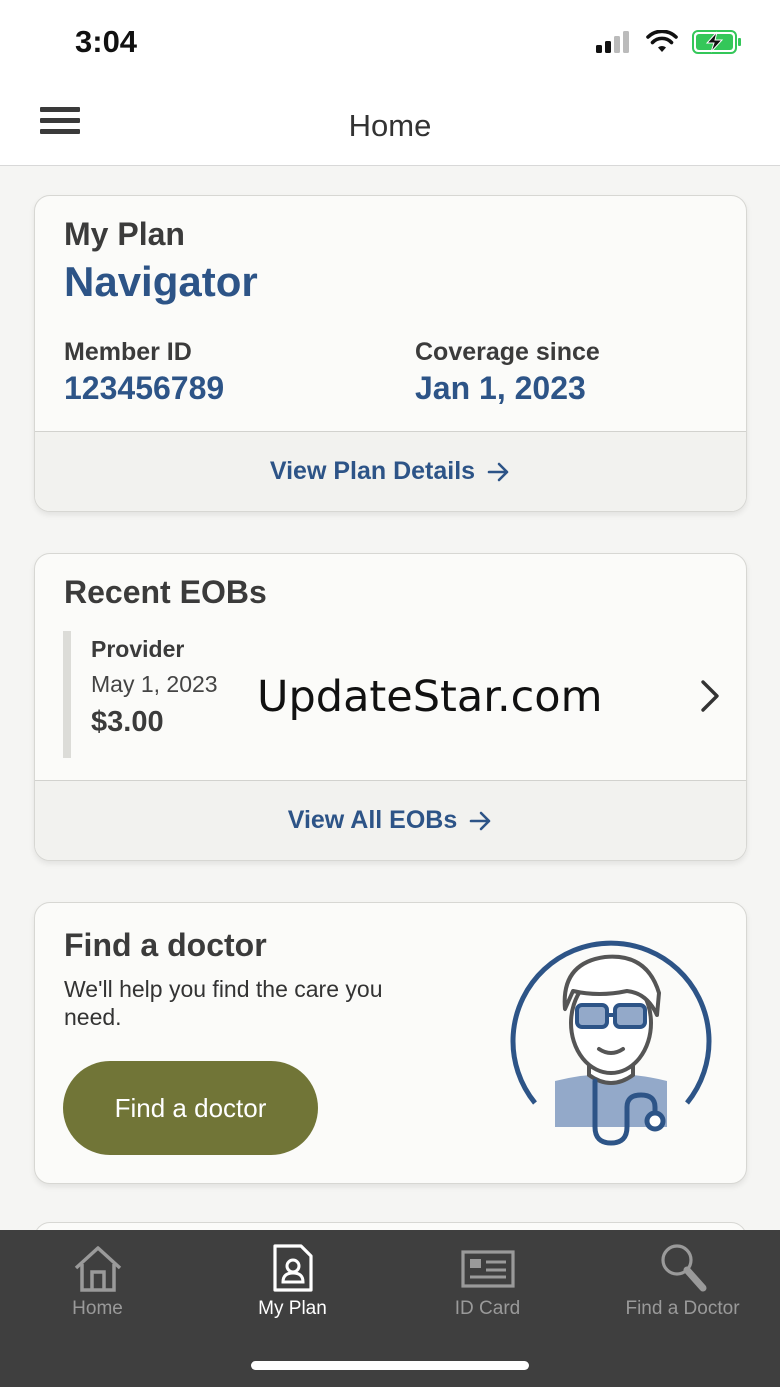 This screenshot has height=1387, width=780. Describe the element at coordinates (372, 471) in the screenshot. I see `view-plan-details-label: View Plan Details` at that location.